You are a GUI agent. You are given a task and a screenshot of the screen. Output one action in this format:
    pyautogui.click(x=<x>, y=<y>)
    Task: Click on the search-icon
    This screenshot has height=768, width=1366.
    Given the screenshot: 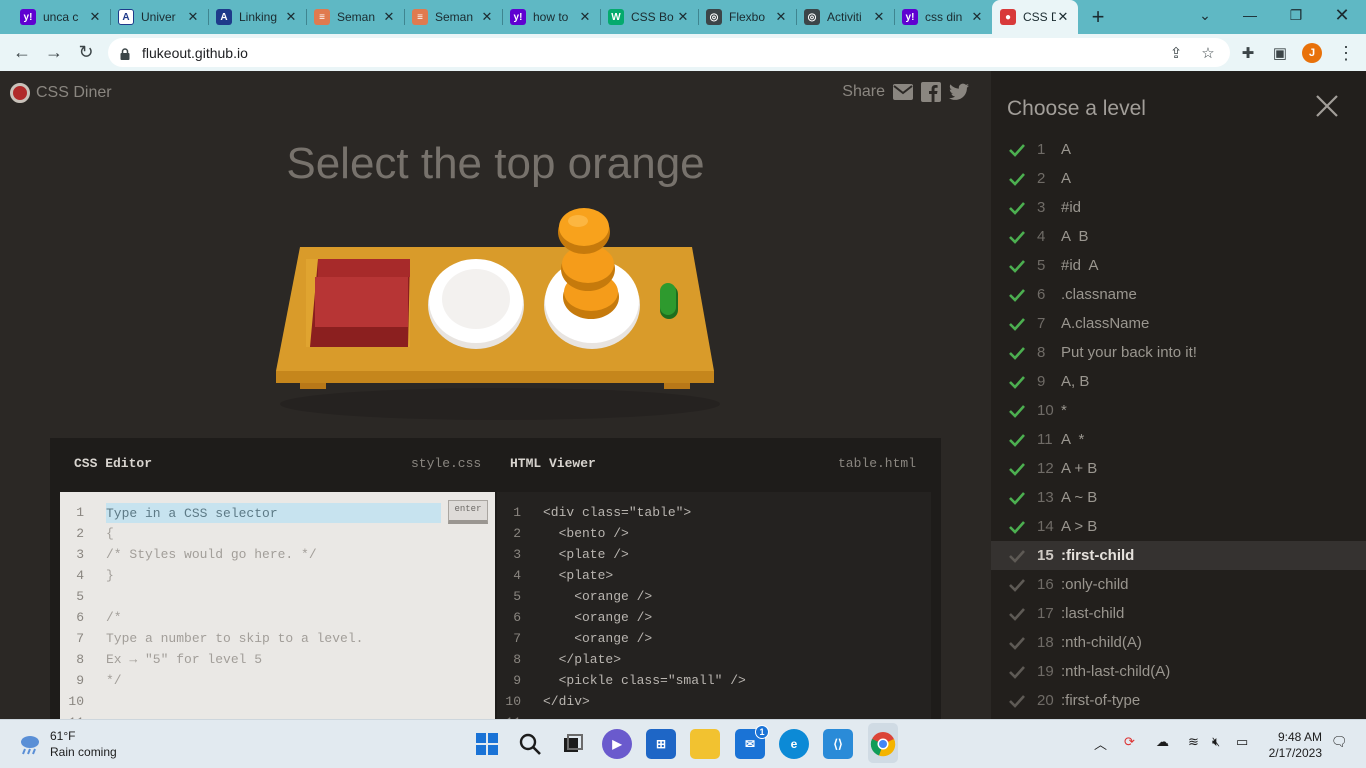 What is the action you would take?
    pyautogui.click(x=530, y=744)
    